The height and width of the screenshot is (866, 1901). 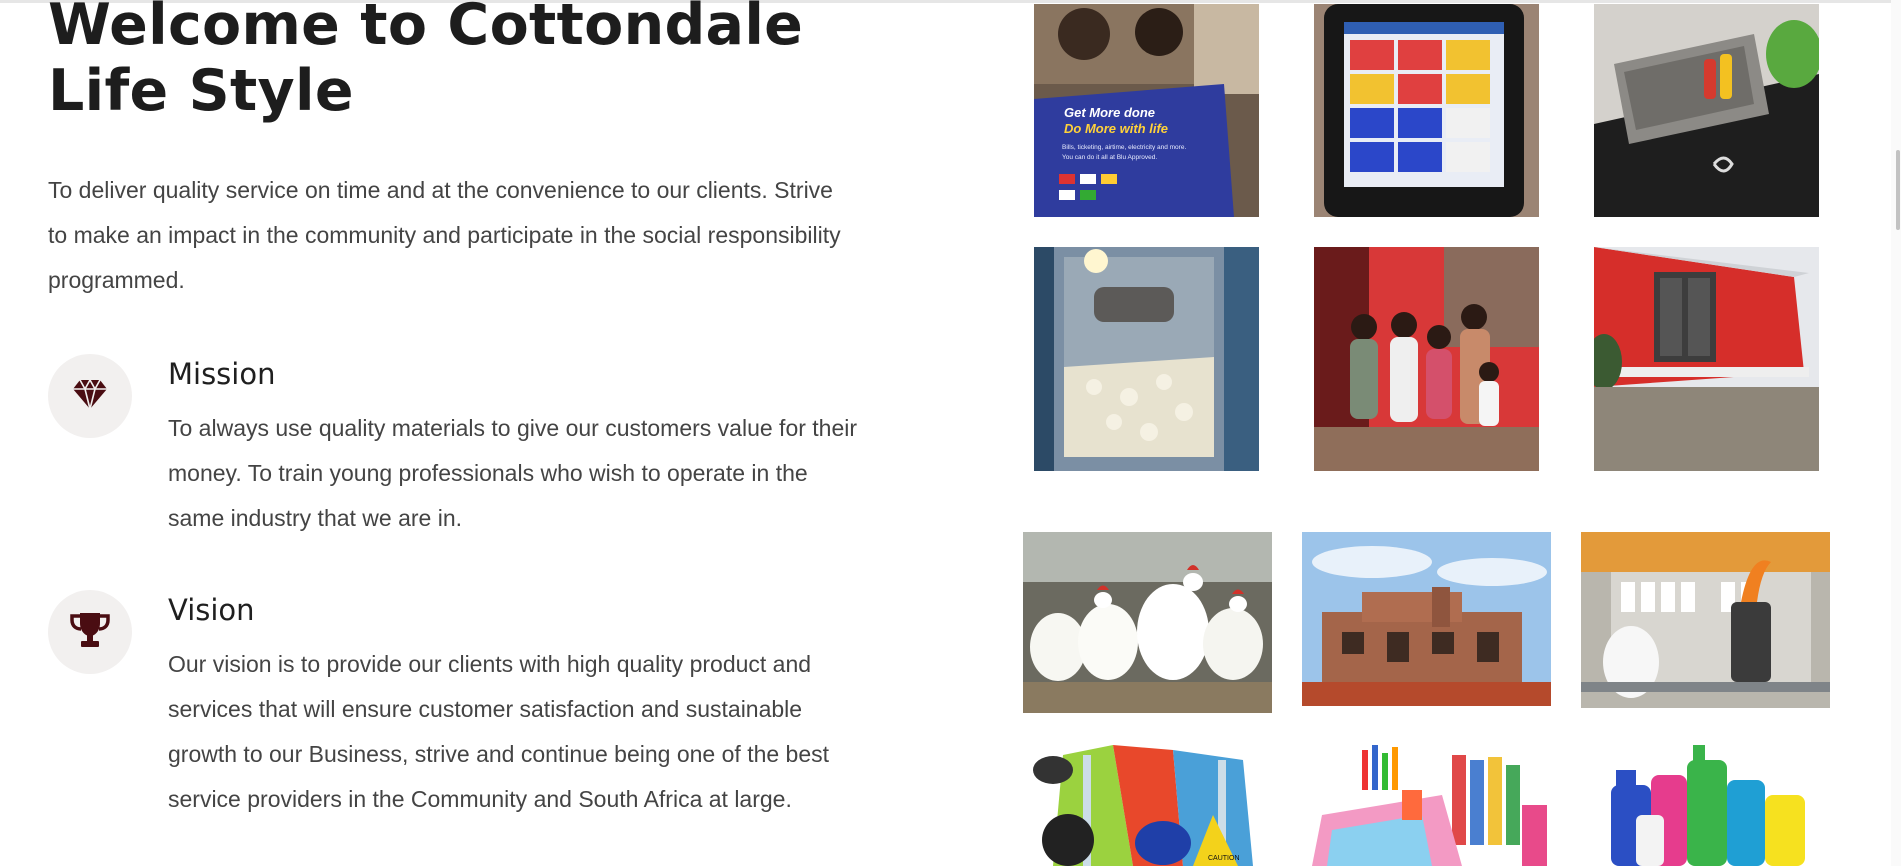 What do you see at coordinates (1116, 128) in the screenshot?
I see `poster-line-2: Do More with life` at bounding box center [1116, 128].